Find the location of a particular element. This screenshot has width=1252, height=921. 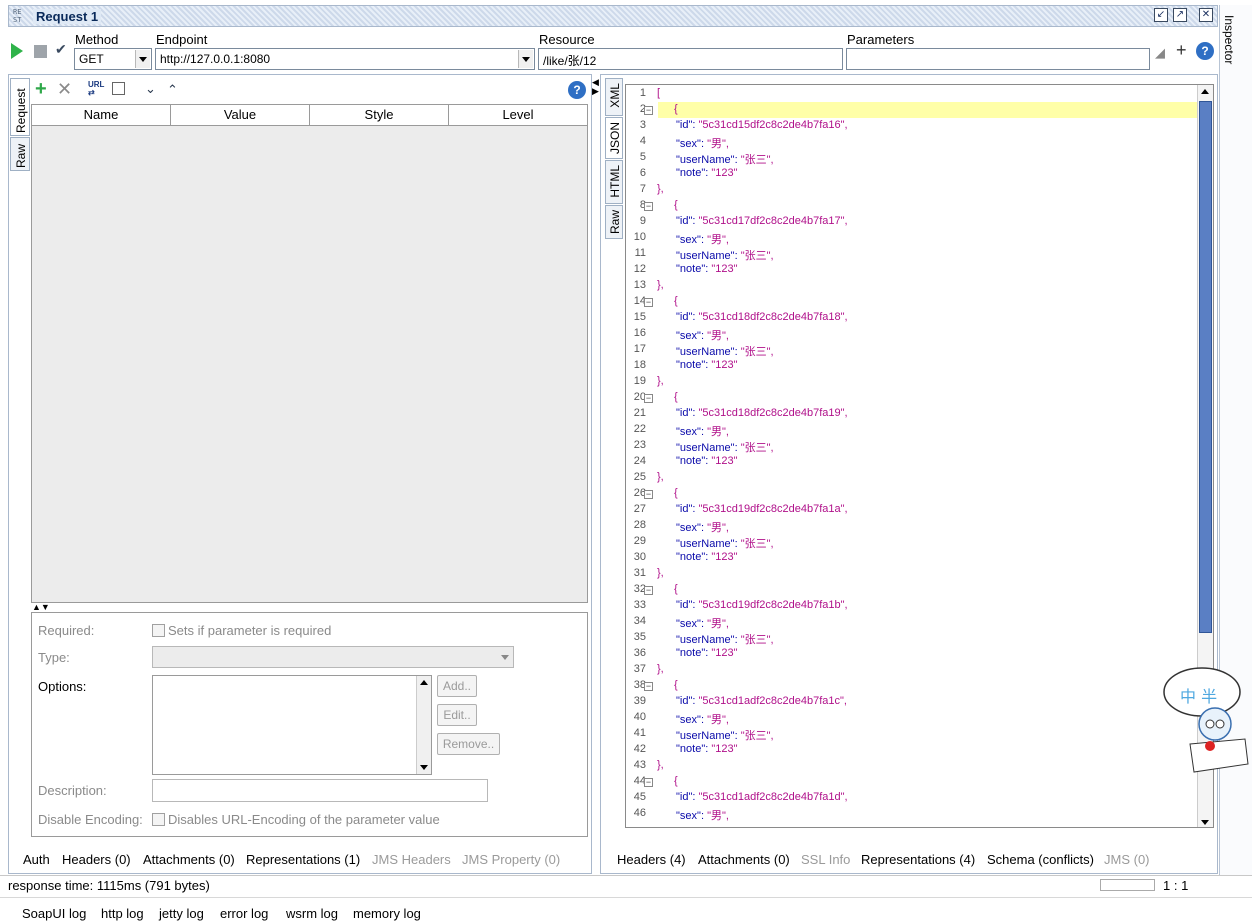

add-option-button: Add.. is located at coordinates (457, 686).